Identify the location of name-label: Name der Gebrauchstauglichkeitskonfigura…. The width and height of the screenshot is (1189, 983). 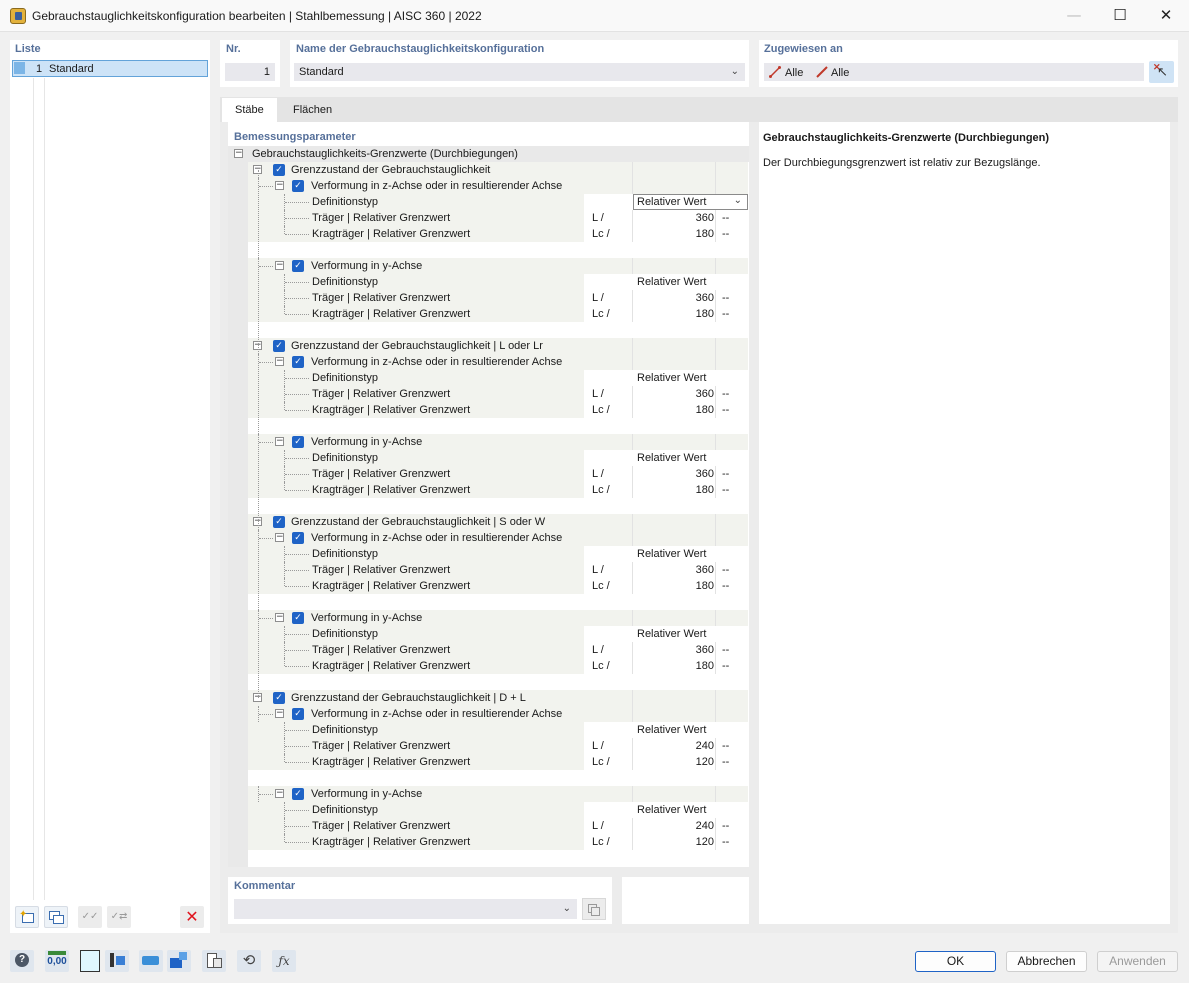
(420, 49).